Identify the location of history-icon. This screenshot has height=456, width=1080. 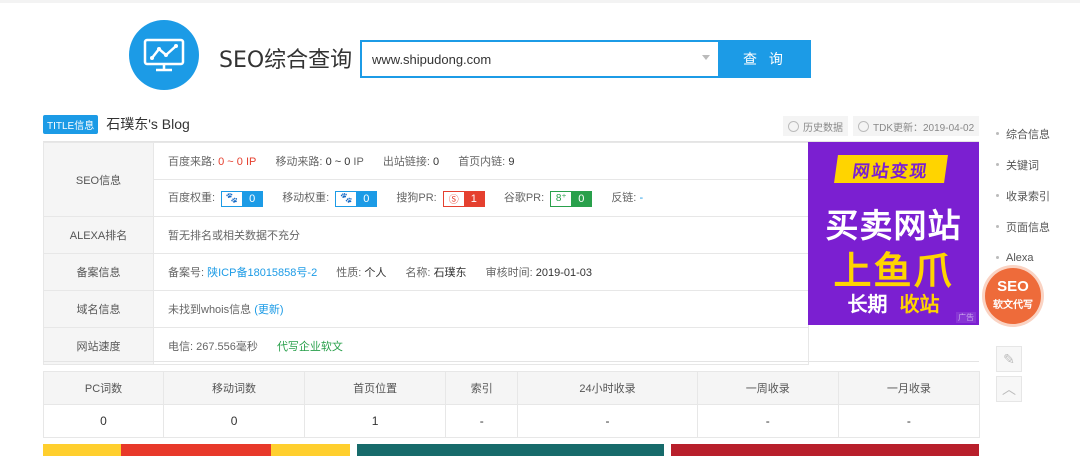
(793, 126).